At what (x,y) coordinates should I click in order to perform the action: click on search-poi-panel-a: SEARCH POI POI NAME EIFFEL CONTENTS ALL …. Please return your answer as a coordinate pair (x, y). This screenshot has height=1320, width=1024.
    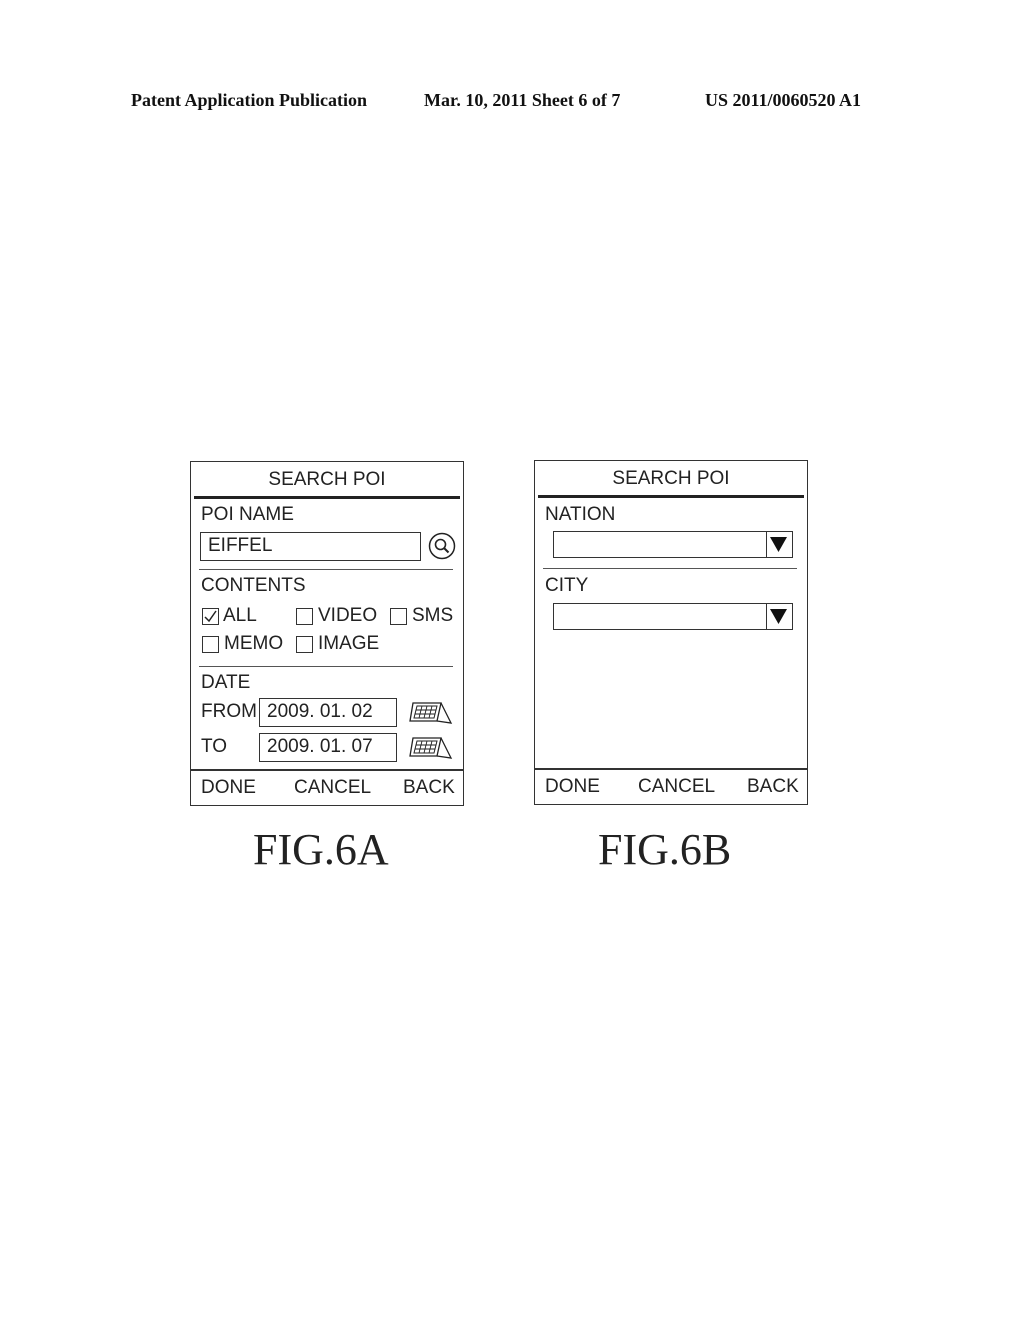
    Looking at the image, I should click on (327, 633).